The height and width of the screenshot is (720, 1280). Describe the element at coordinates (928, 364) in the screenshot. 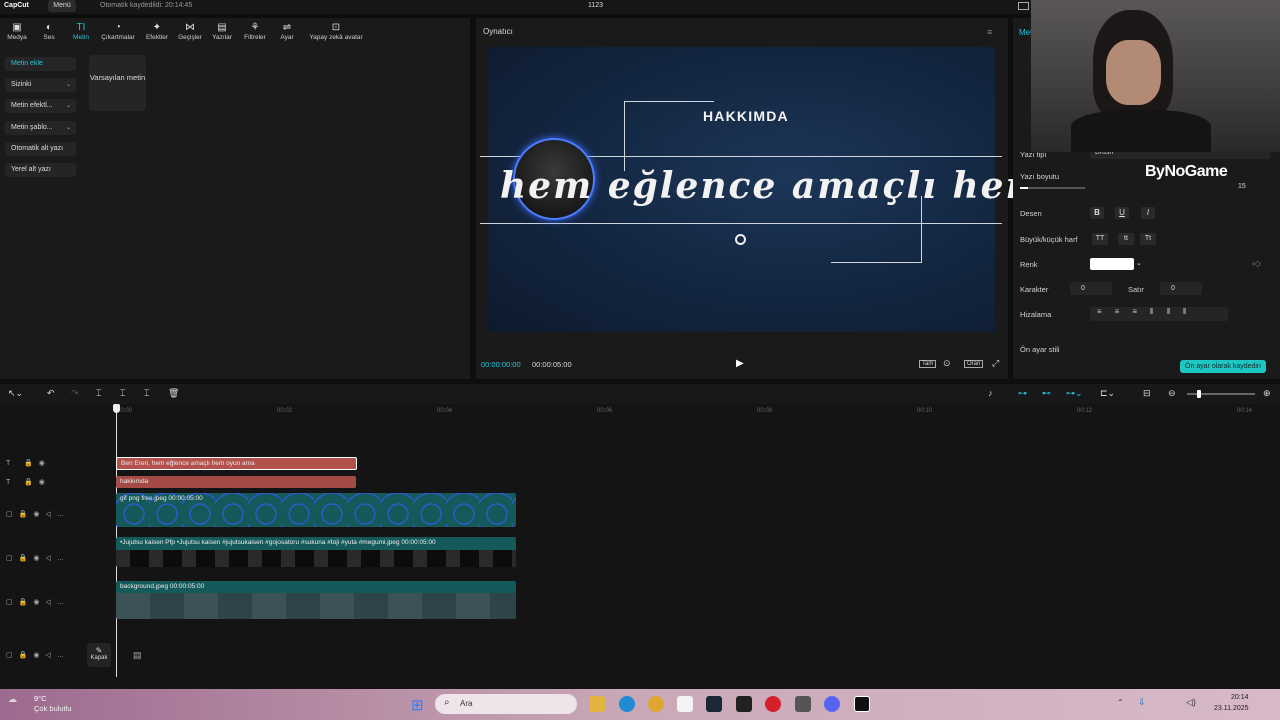

I see `fullscreen-quality-icon: Tam` at that location.